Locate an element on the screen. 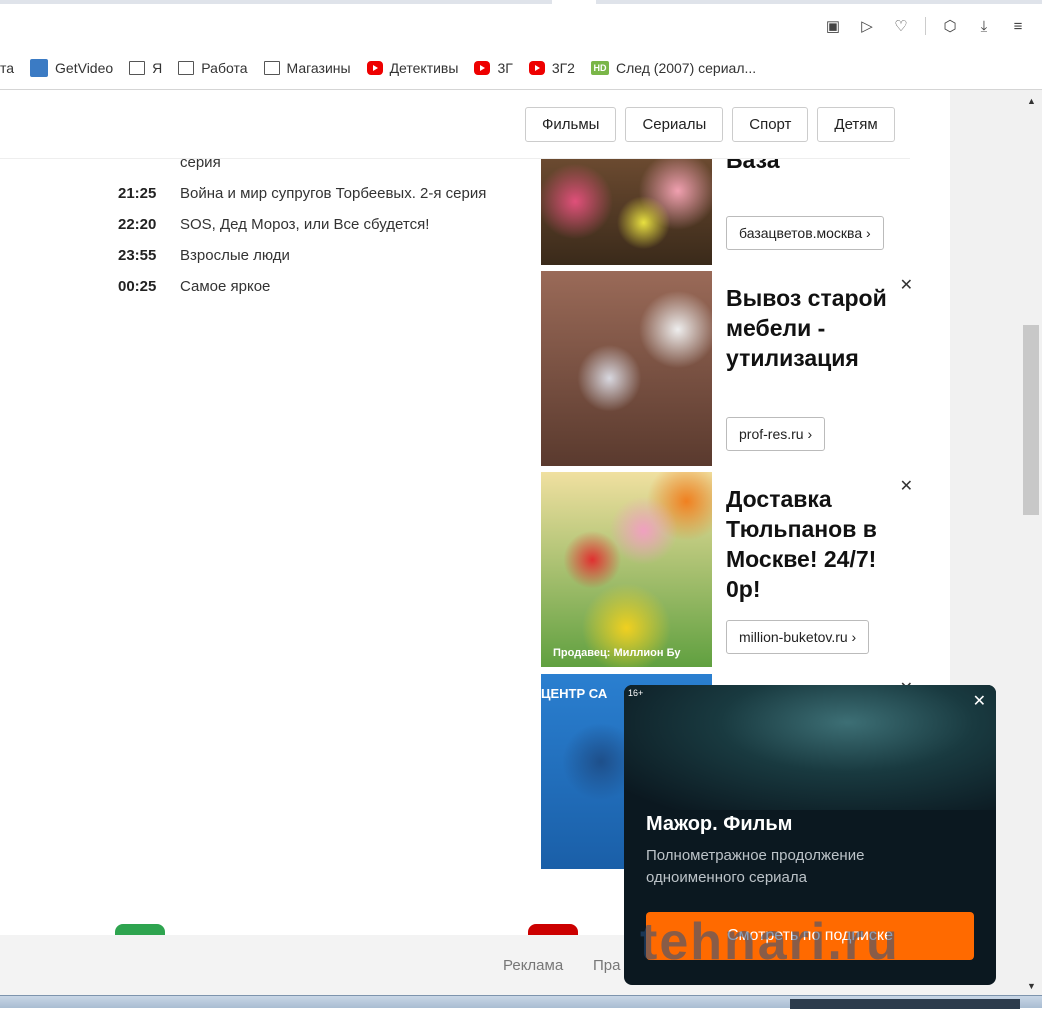 Image resolution: width=1042 pixels, height=1009 pixels. nav-films: Фильмы is located at coordinates (571, 124).